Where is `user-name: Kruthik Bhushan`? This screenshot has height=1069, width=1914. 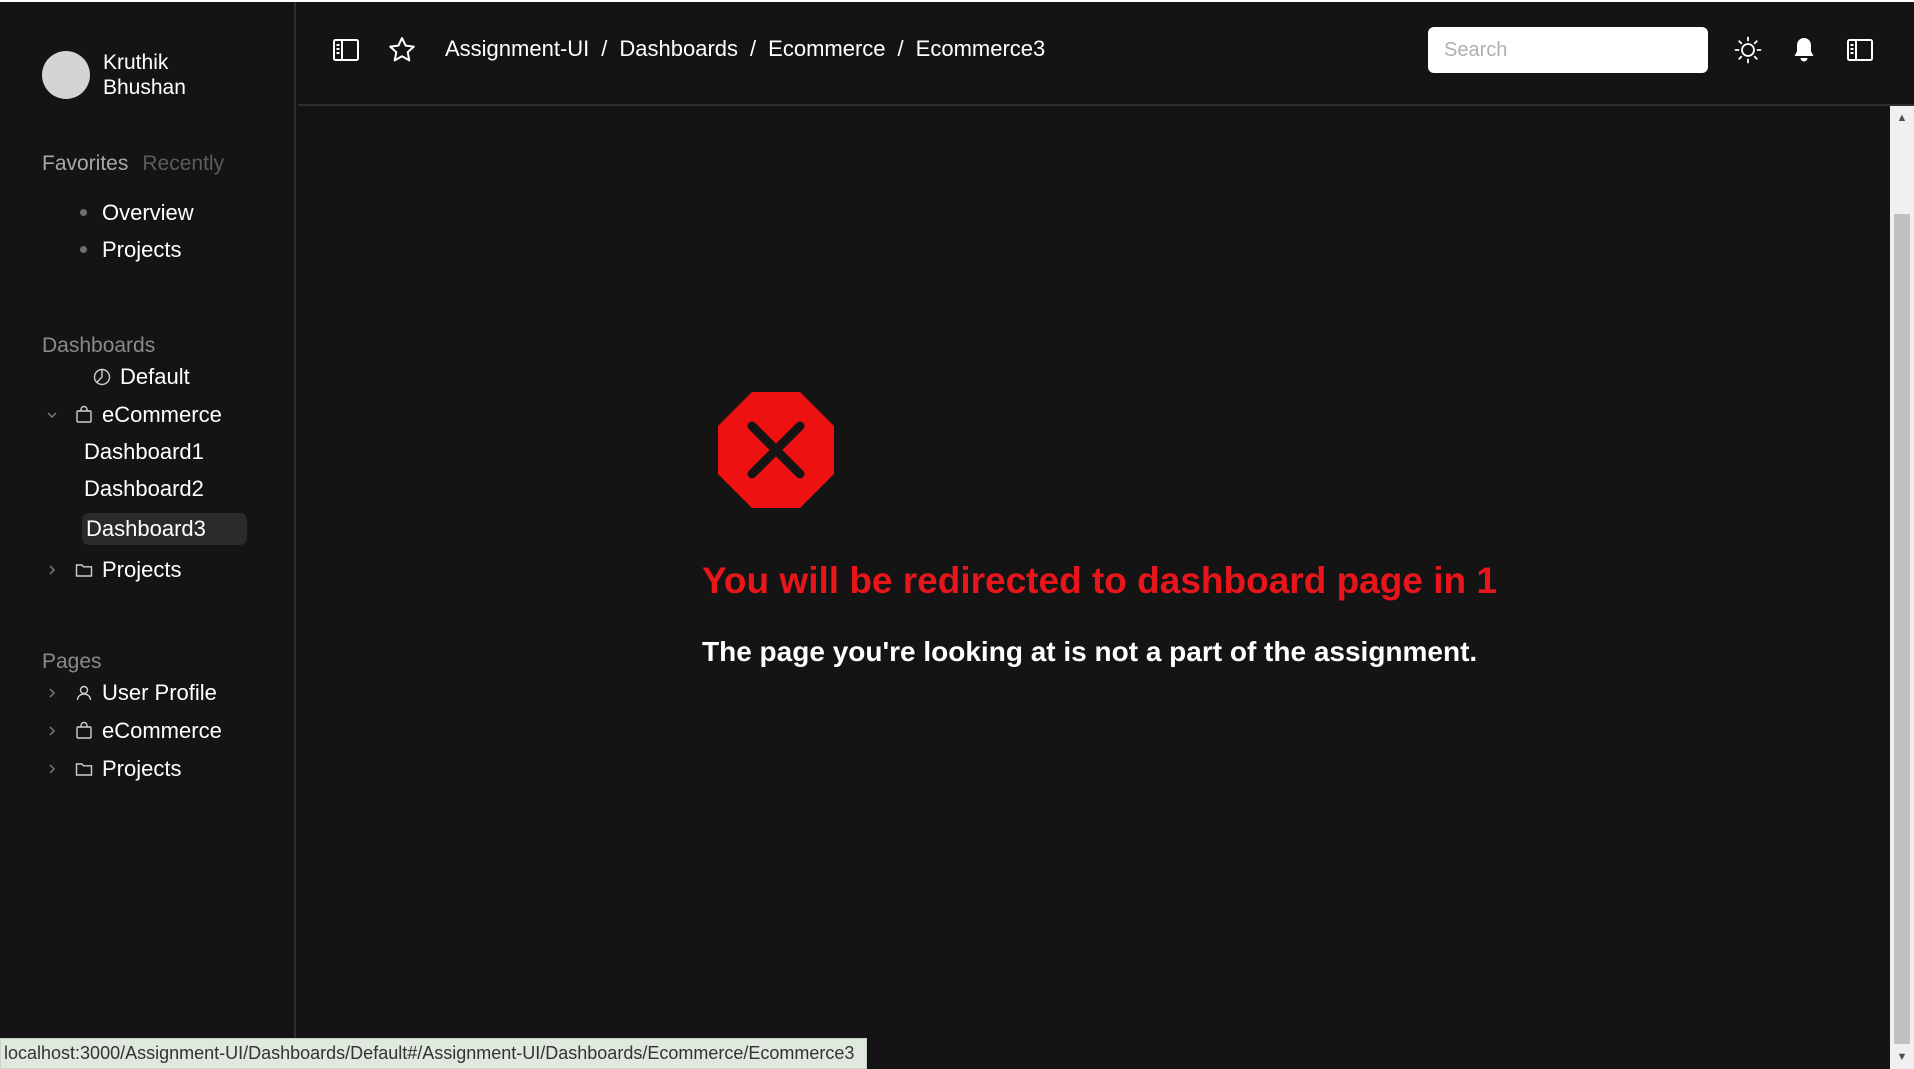
user-name: Kruthik Bhushan is located at coordinates (144, 75).